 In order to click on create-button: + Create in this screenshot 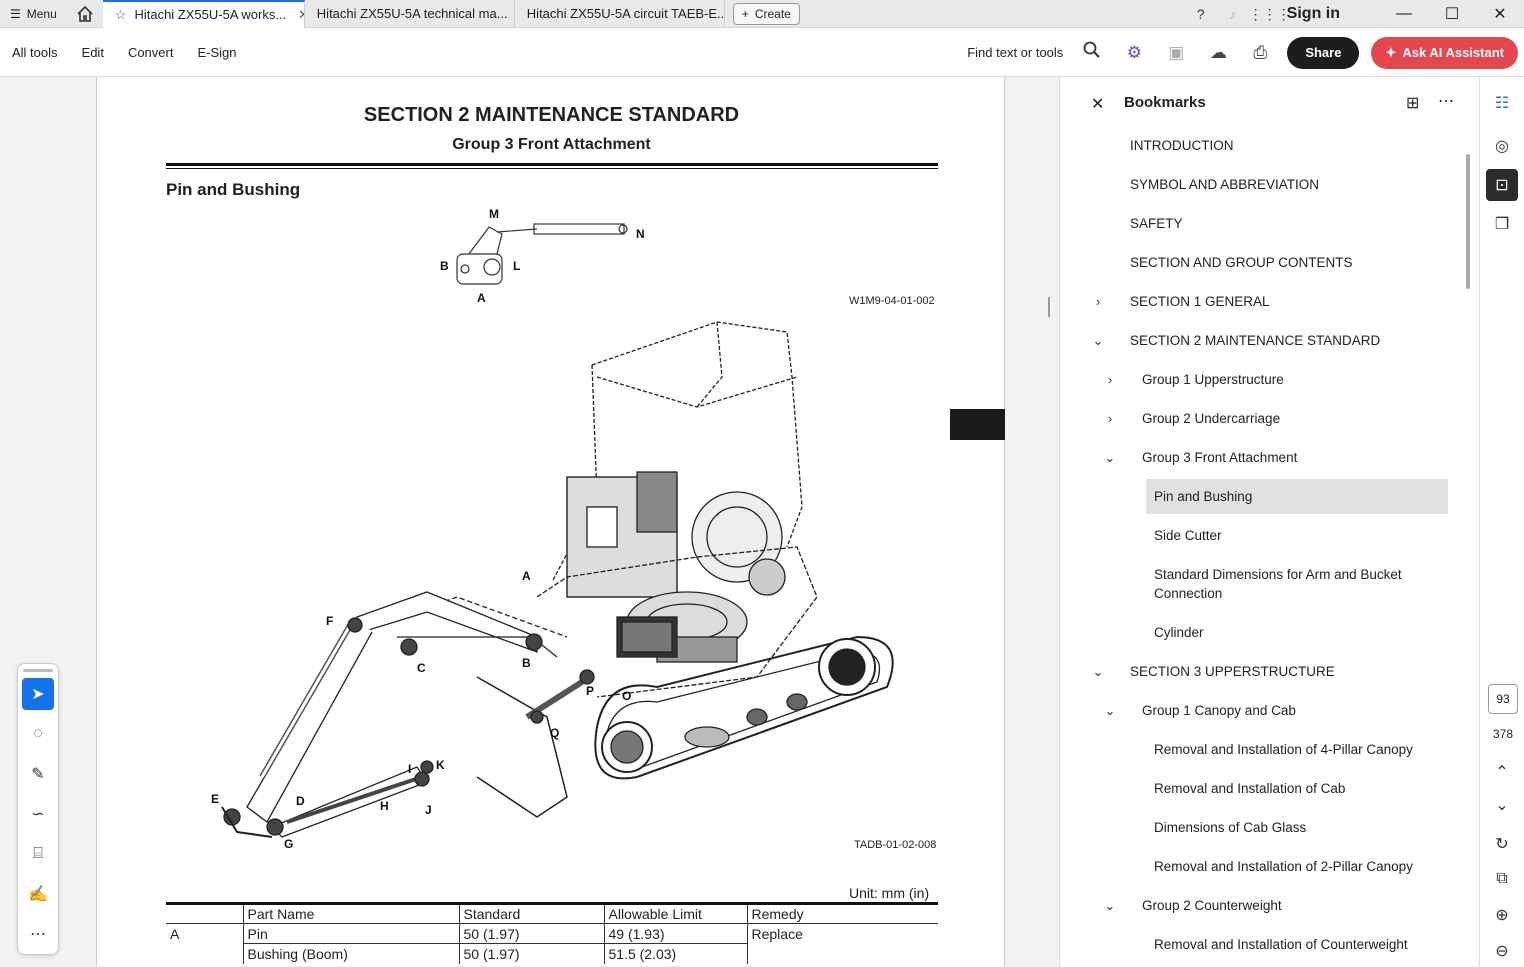, I will do `click(766, 13)`.